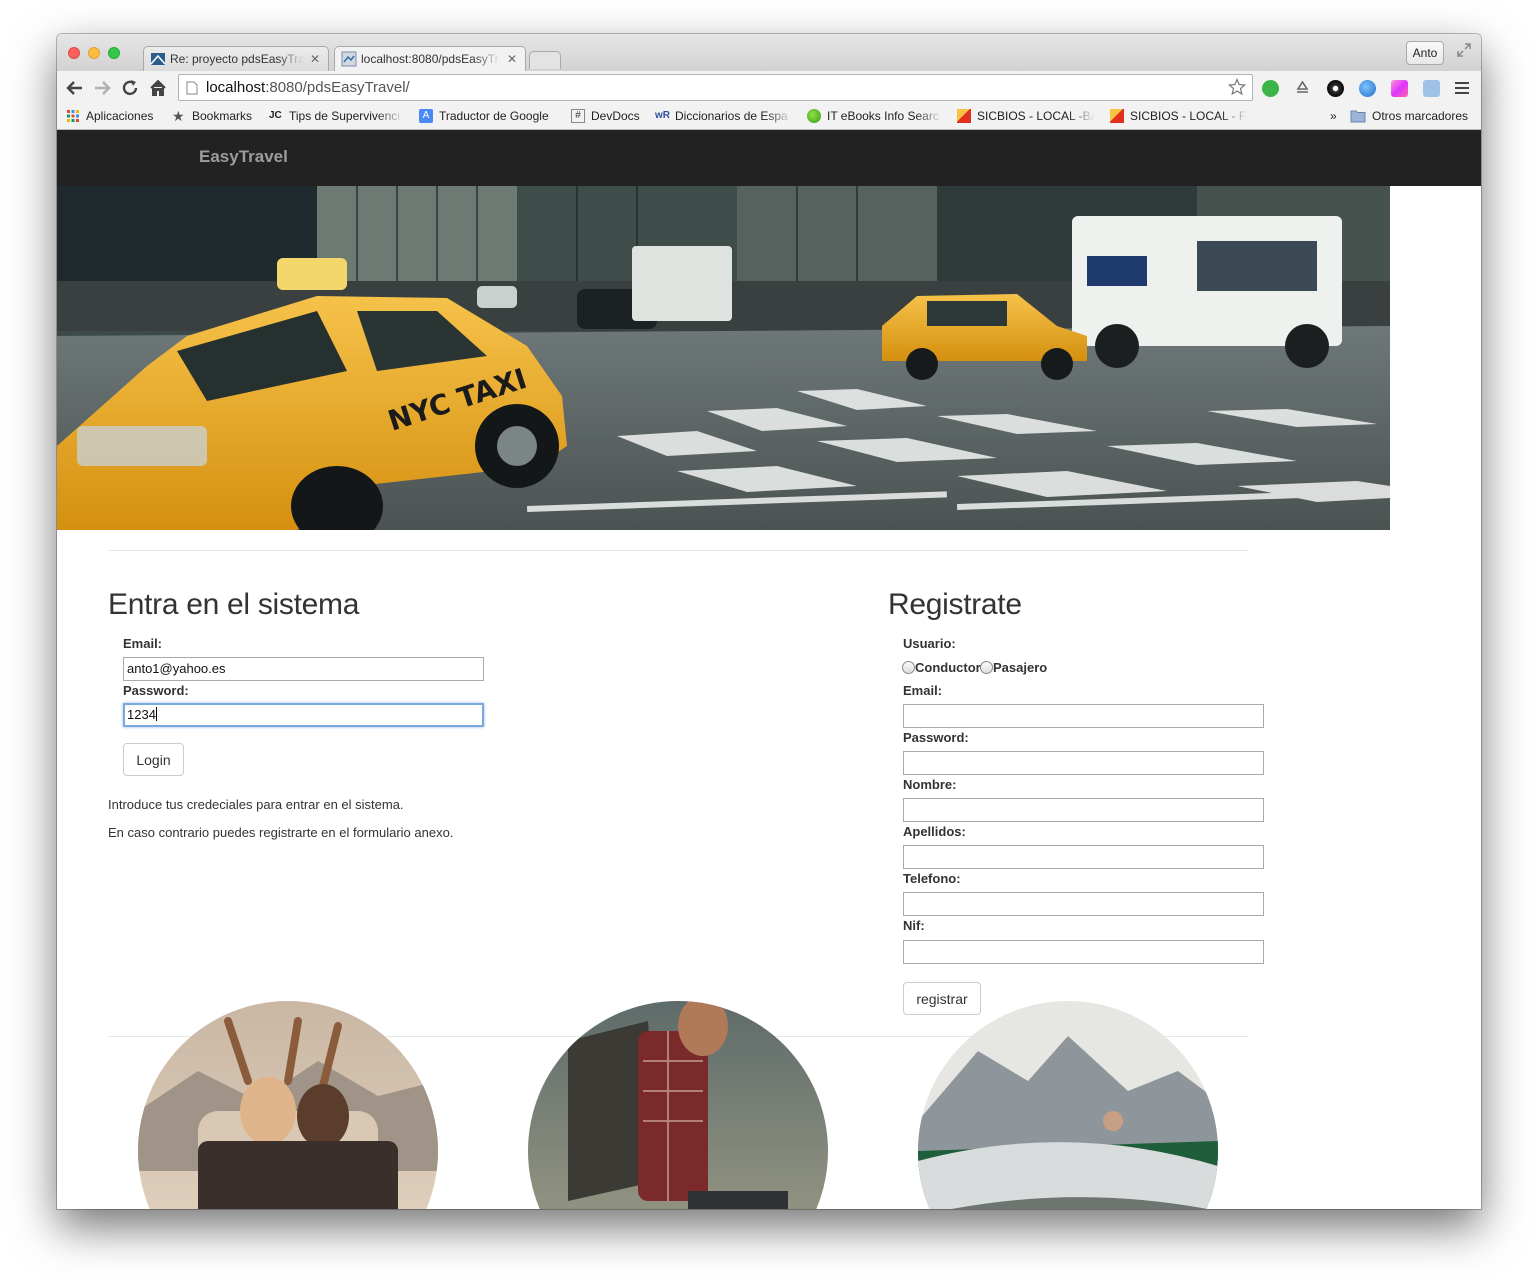 The image size is (1538, 1288). Describe the element at coordinates (130, 88) in the screenshot. I see `reload-icon` at that location.